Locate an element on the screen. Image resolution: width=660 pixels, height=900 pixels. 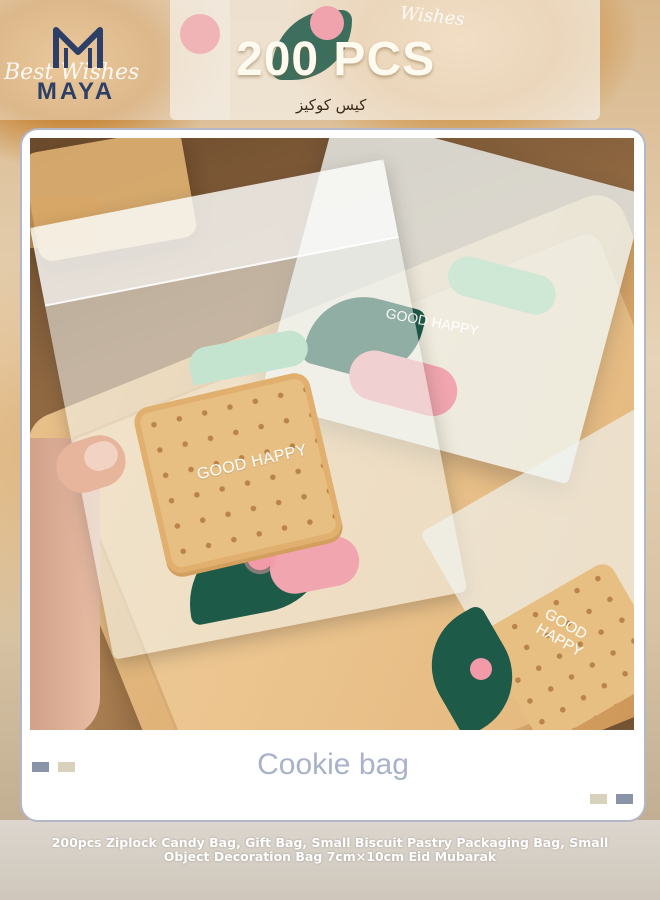
arabic-label: كيس كوكيز is located at coordinates (331, 105).